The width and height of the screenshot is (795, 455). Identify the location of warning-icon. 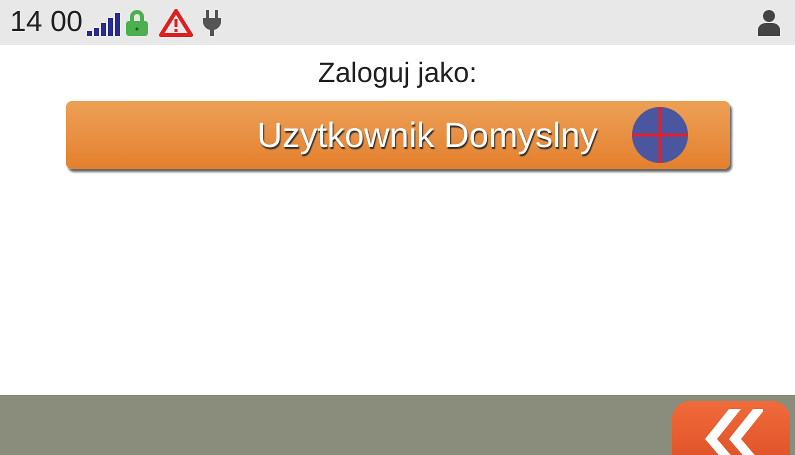
(175, 22).